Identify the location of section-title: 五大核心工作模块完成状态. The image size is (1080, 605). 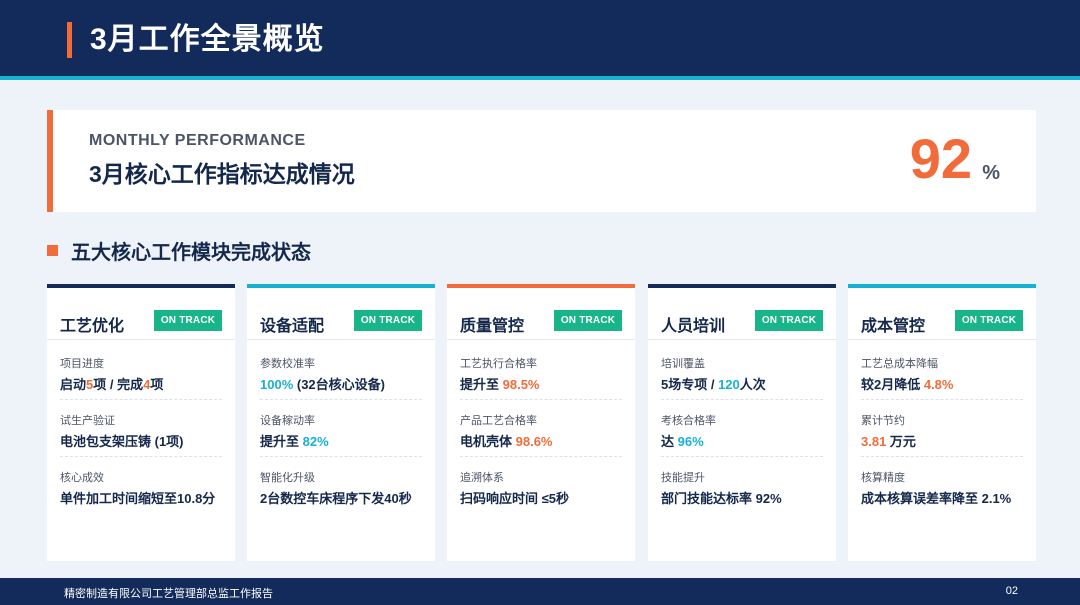
(191, 252).